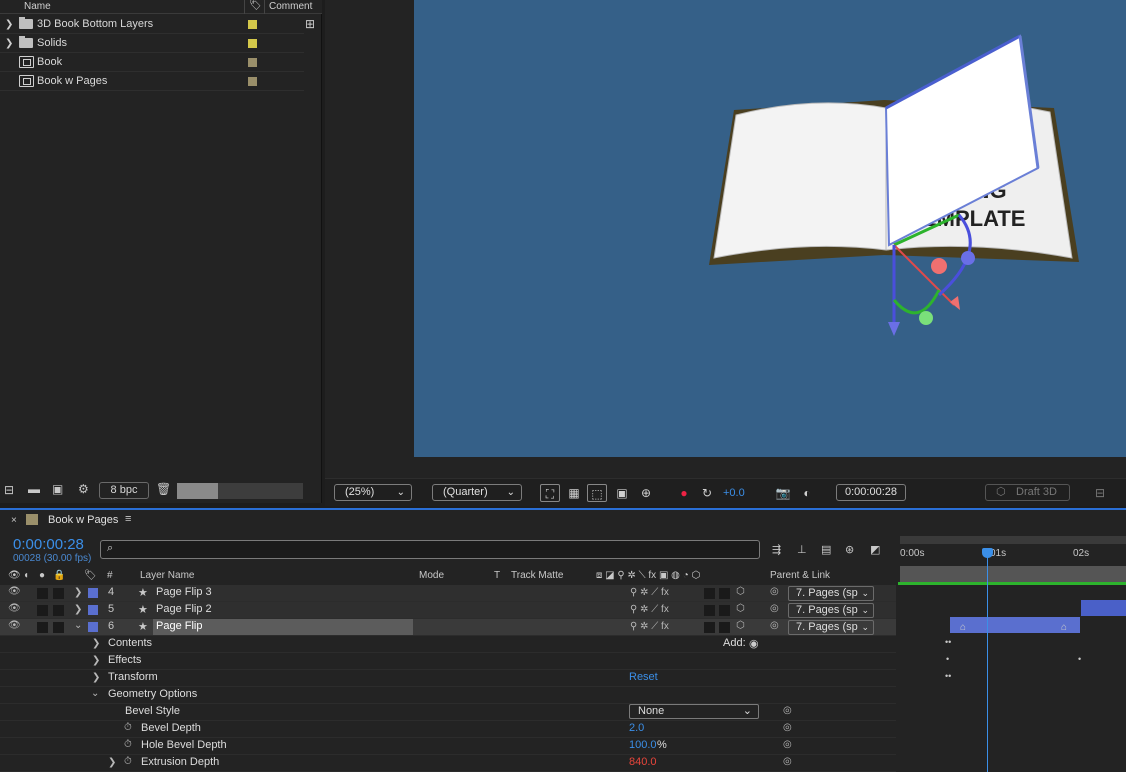  Describe the element at coordinates (955, 303) in the screenshot. I see `x-arrow` at that location.